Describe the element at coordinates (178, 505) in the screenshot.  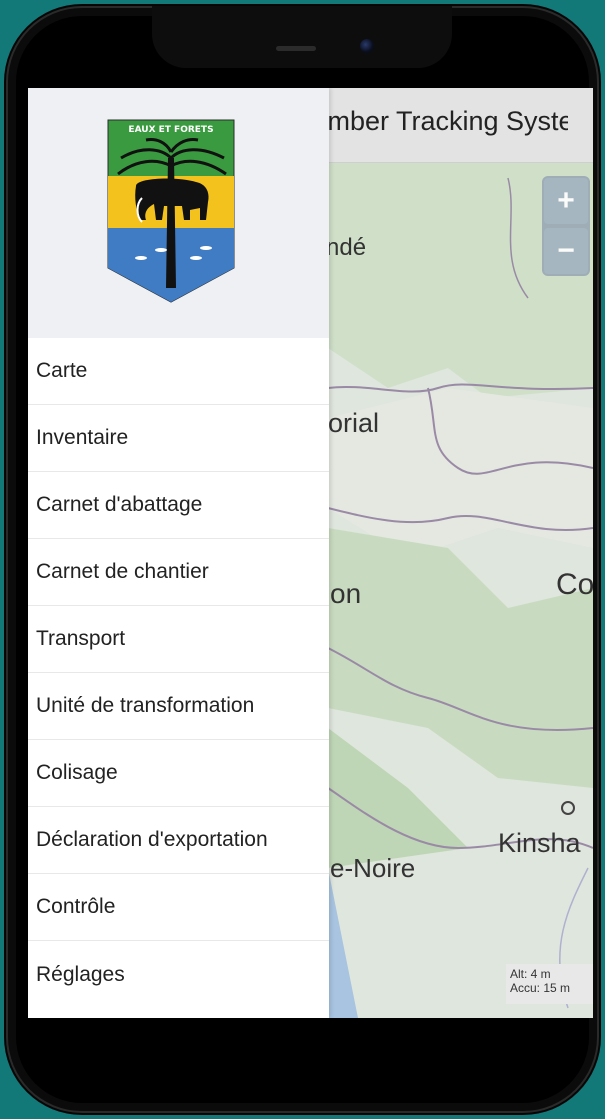
I see `menu-item-carnet-abattage: Carnet d'abattage` at that location.